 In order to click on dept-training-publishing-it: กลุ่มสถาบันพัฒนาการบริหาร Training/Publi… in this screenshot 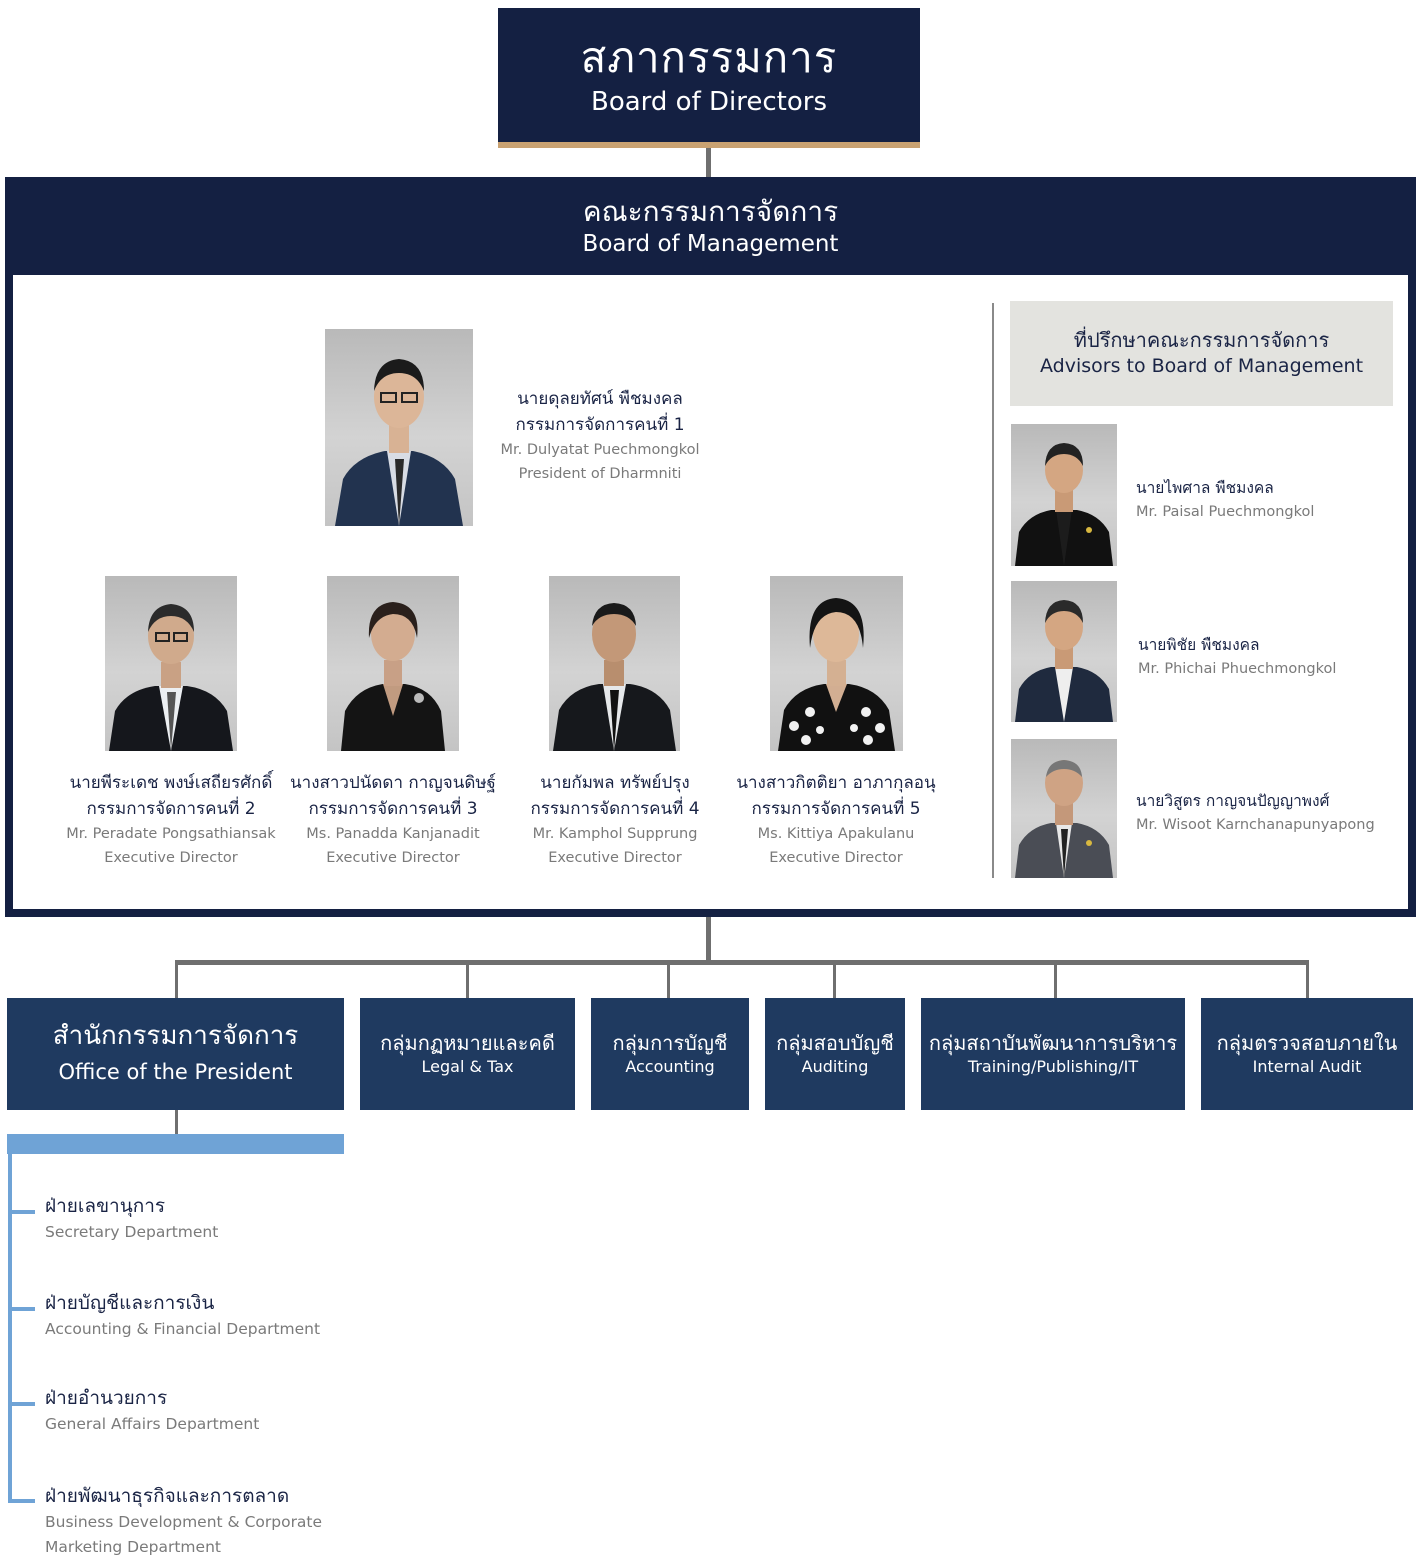, I will do `click(1053, 1054)`.